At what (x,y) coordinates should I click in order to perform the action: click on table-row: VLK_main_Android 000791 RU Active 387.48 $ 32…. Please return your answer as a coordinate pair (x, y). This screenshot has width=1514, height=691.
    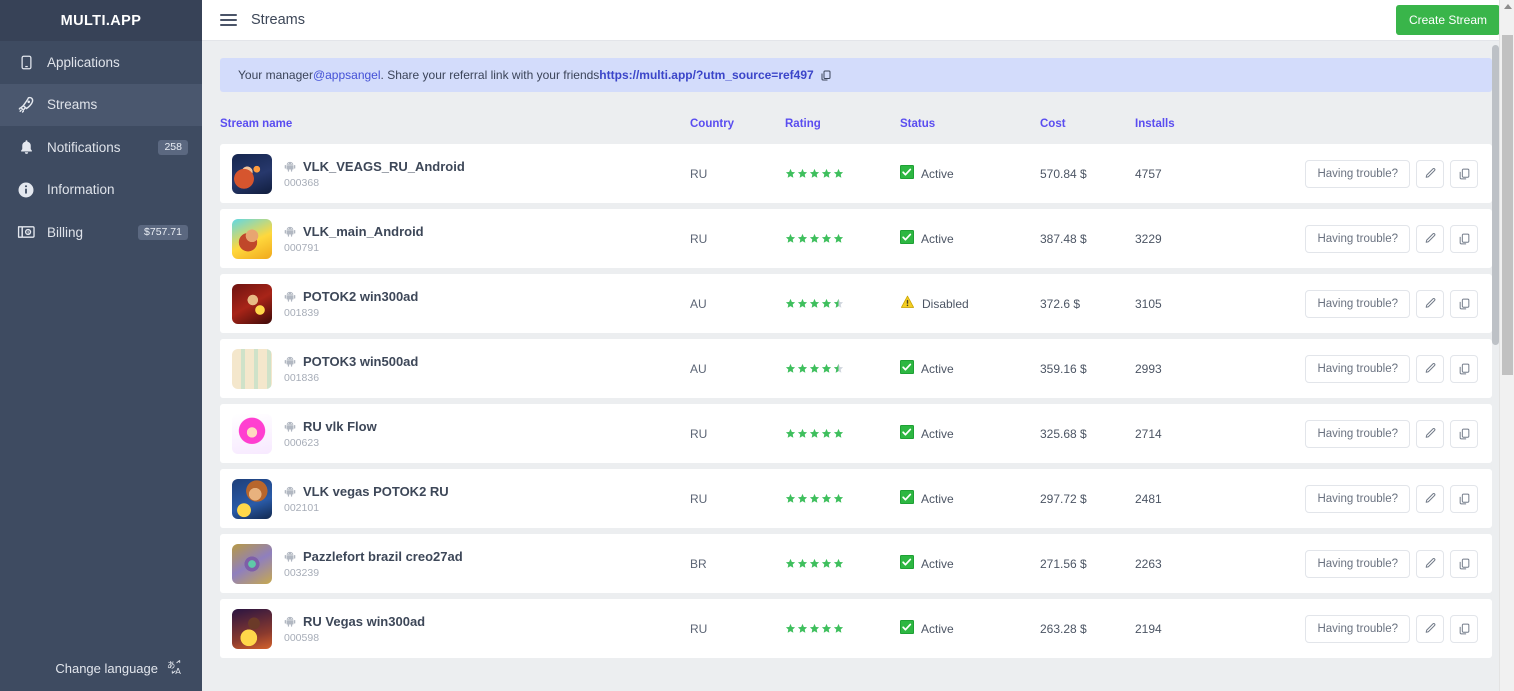
    Looking at the image, I should click on (856, 238).